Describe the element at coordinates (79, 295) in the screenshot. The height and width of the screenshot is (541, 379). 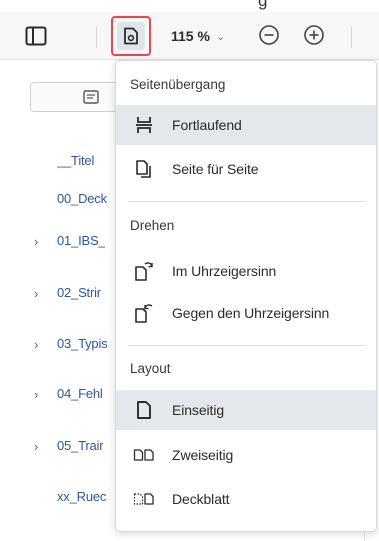
I see `outline-item: 02_Strir` at that location.